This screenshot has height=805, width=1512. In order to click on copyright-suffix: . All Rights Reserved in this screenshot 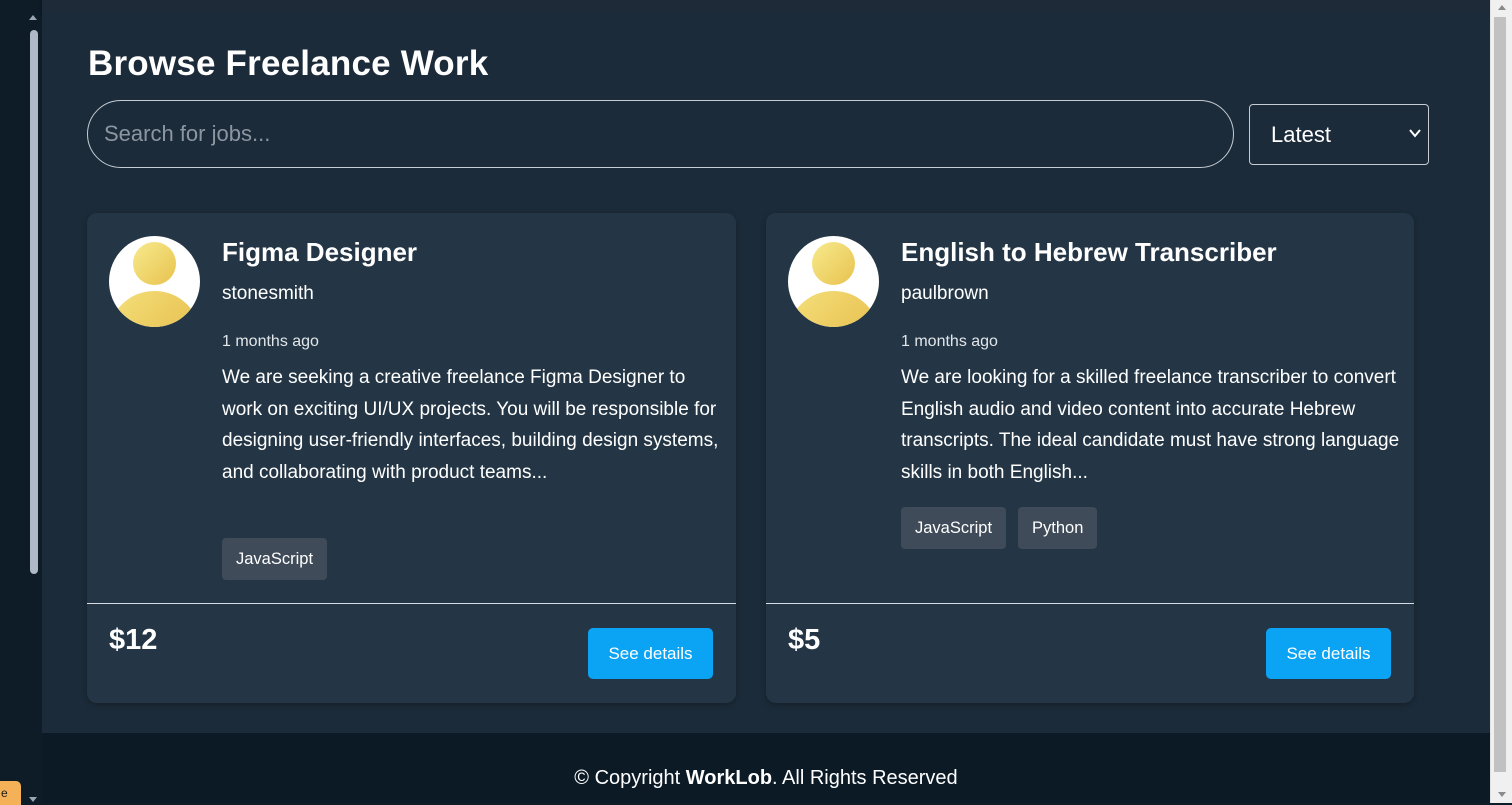, I will do `click(865, 778)`.